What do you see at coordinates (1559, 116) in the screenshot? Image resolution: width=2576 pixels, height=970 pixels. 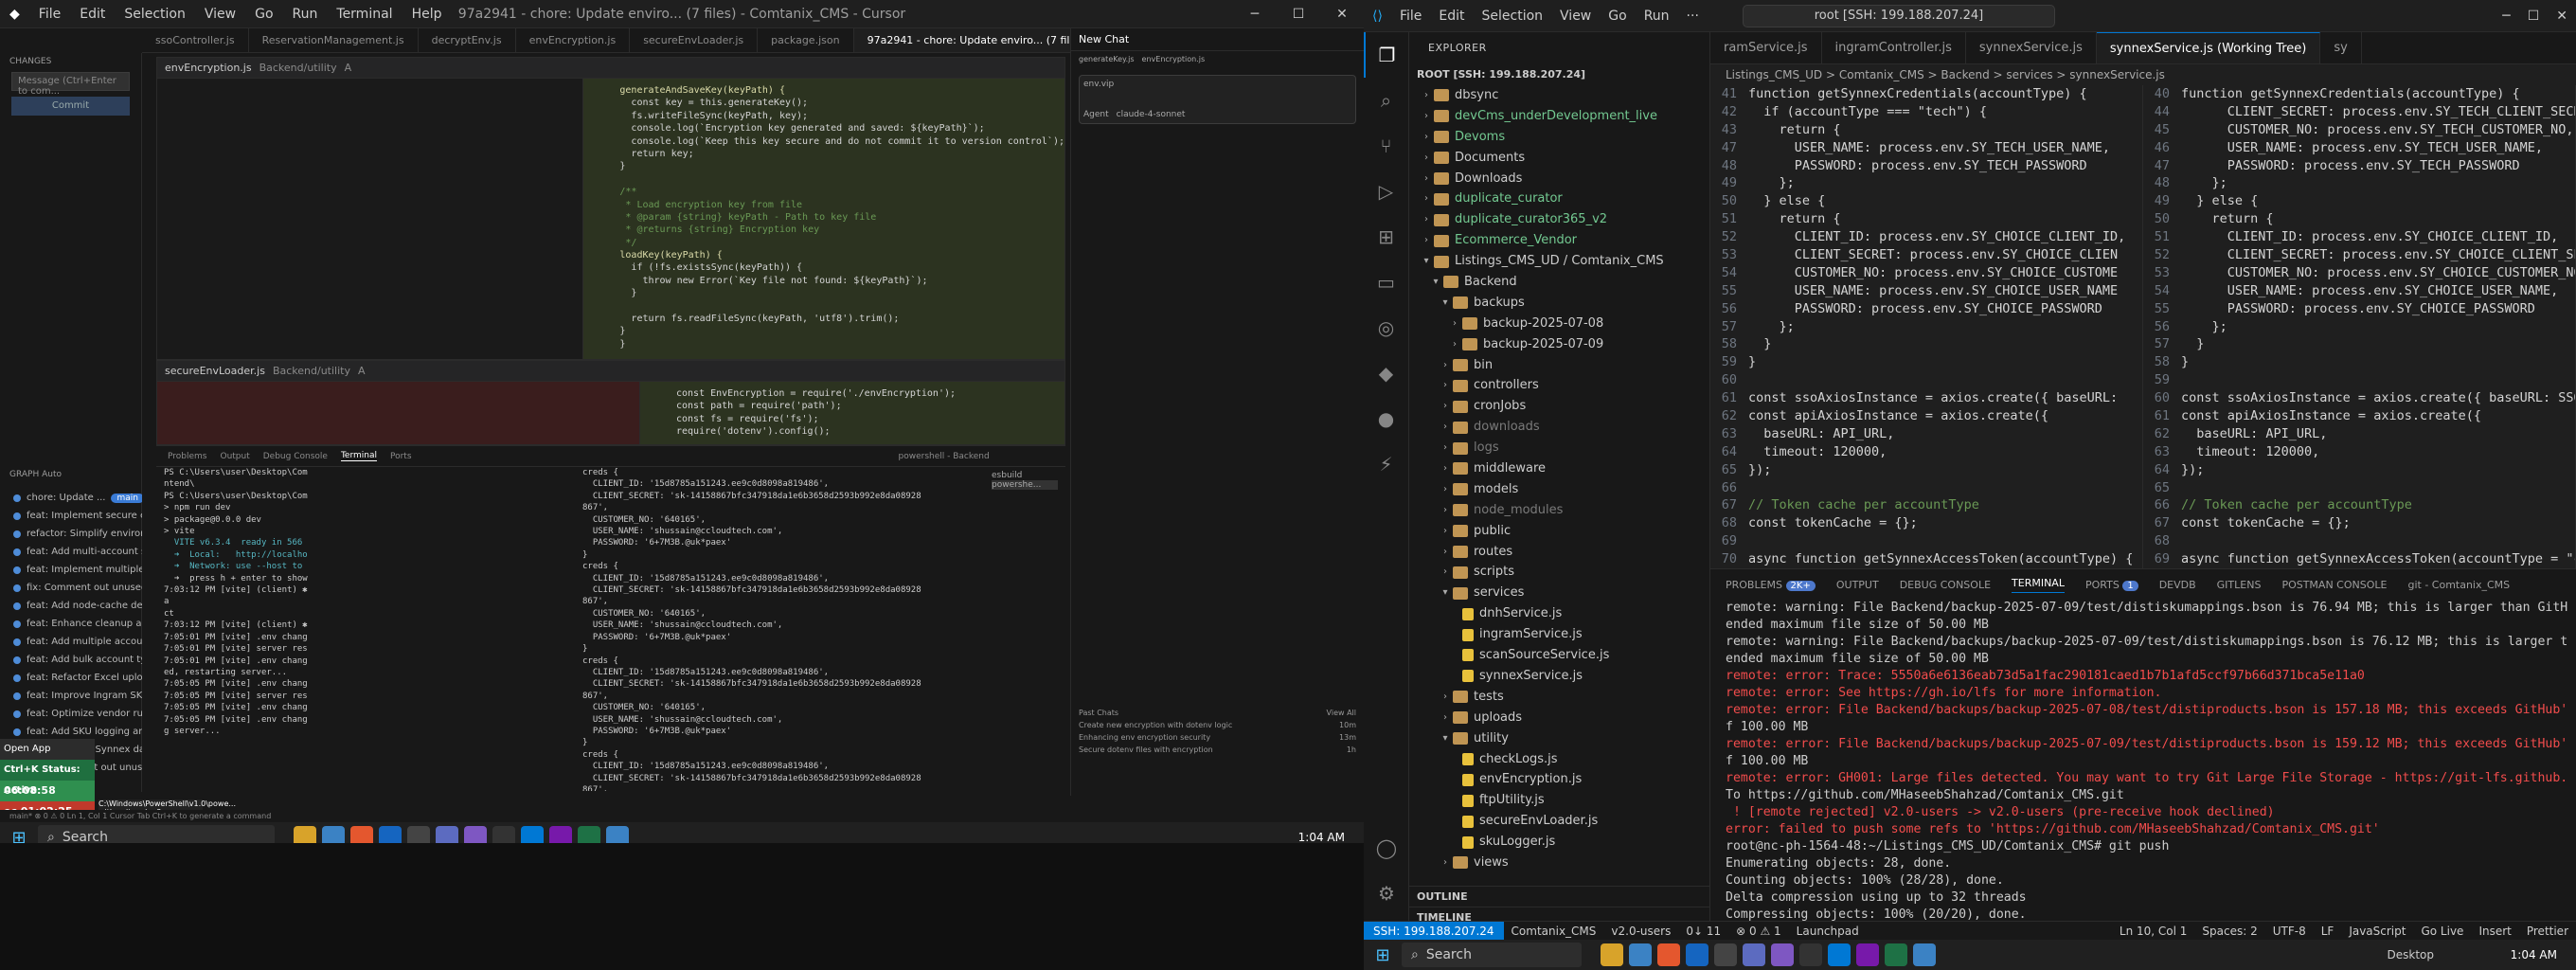 I see `tree-item-folder: › devCms_underDevelopment_live` at bounding box center [1559, 116].